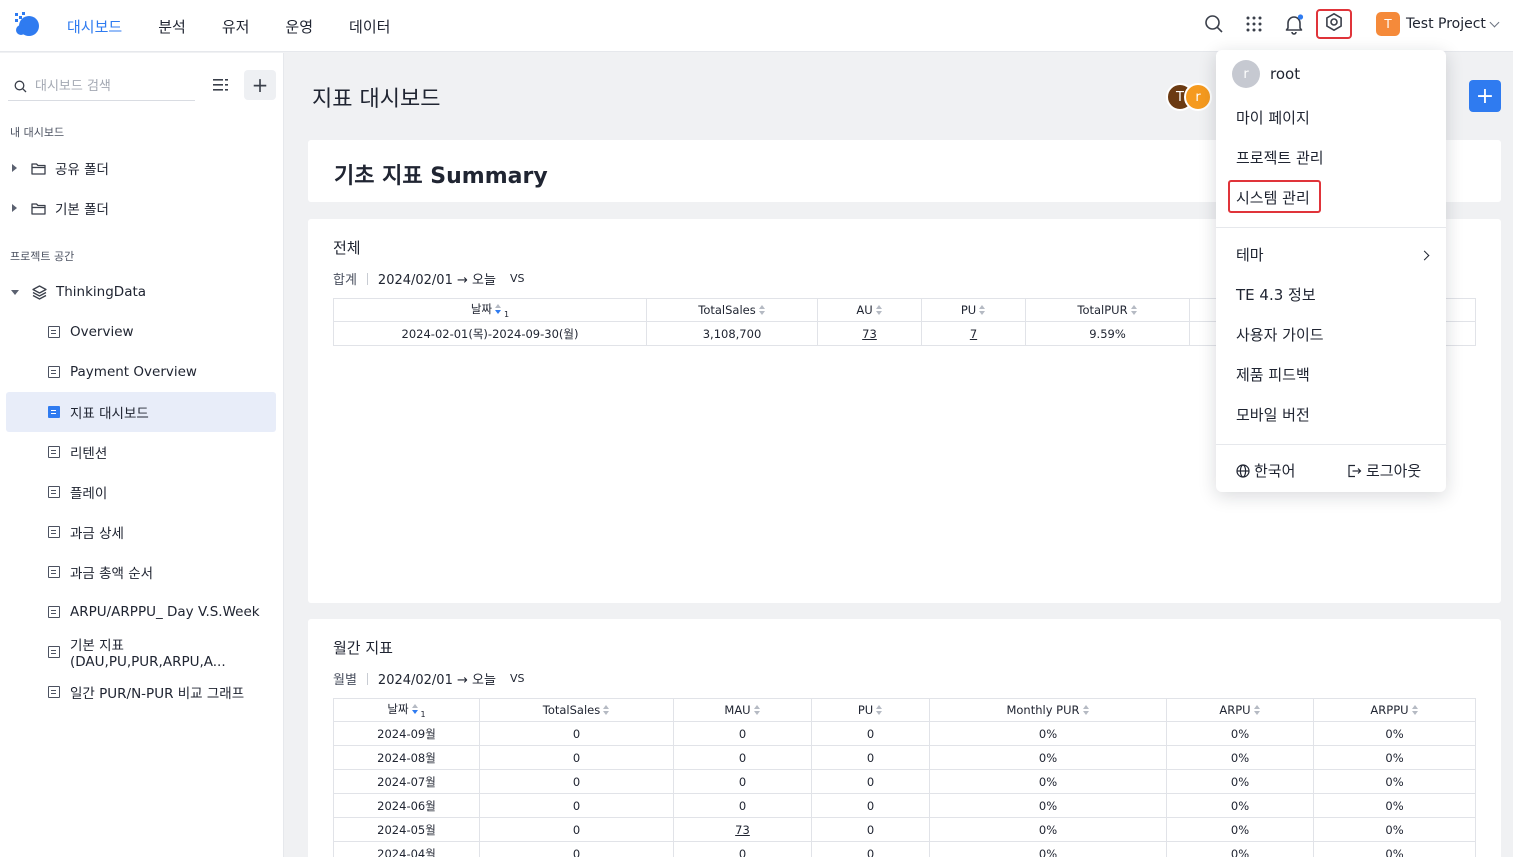  Describe the element at coordinates (1107, 310) in the screenshot. I see `column-header: TotalPUR` at that location.